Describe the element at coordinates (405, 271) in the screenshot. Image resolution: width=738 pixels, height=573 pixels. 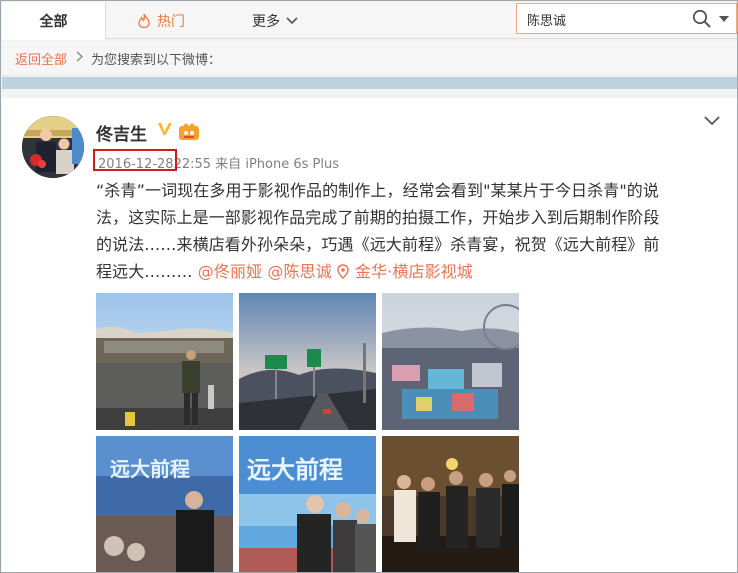
I see `location-link: 金华·横店影视城` at that location.